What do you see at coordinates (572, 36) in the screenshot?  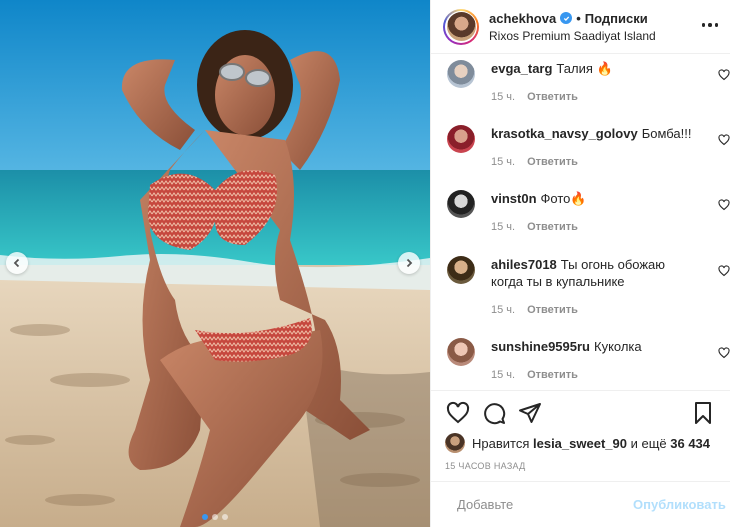 I see `post-location: Rixos Premium Saadiyat Island` at bounding box center [572, 36].